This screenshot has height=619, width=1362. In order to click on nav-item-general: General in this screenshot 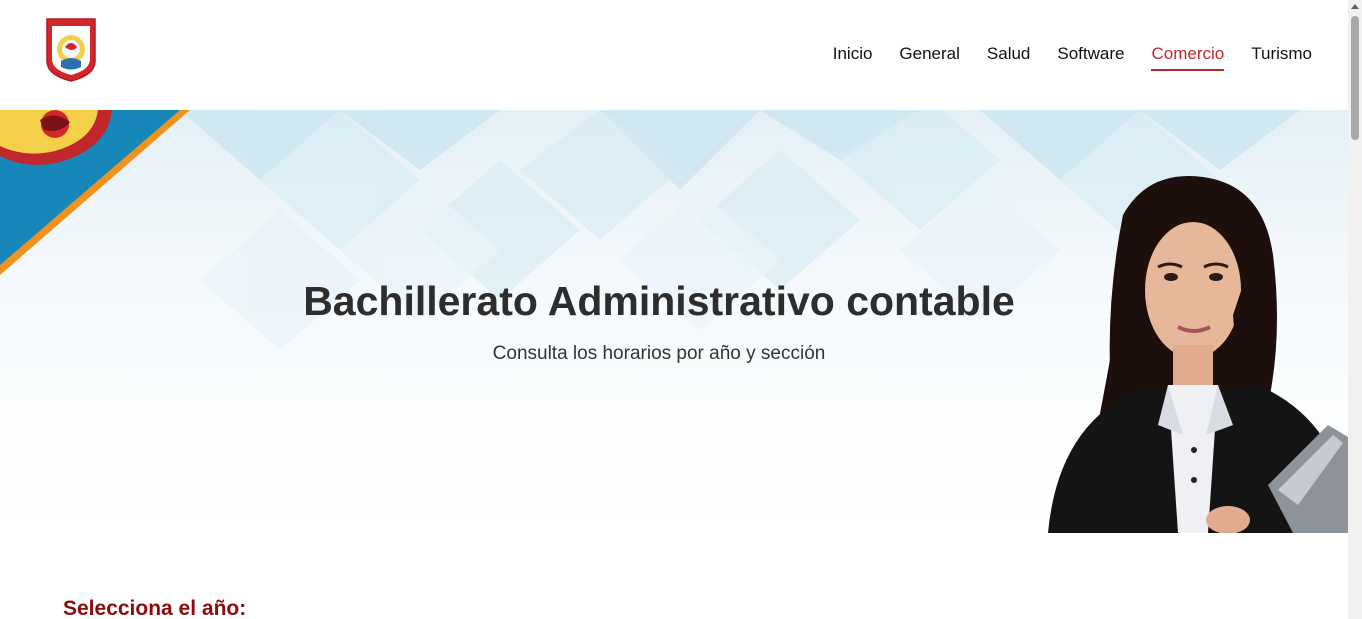, I will do `click(929, 57)`.